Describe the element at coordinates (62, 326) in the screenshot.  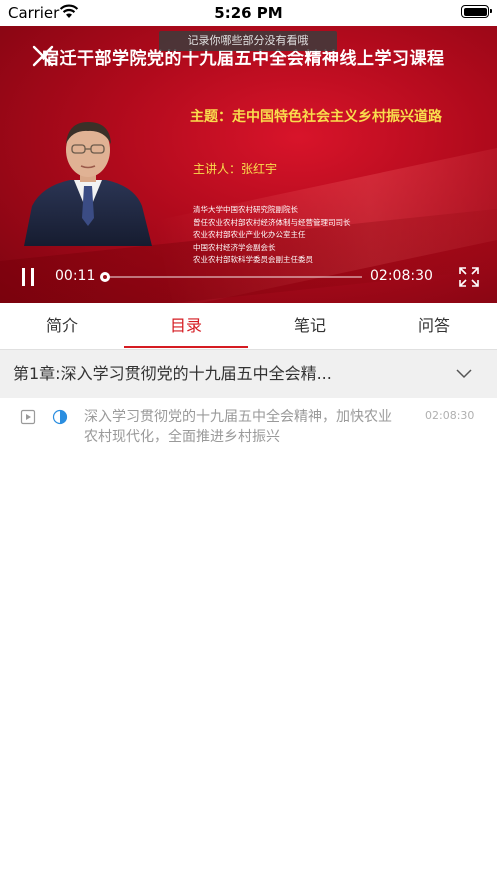
I see `tab-intro: 简介` at that location.